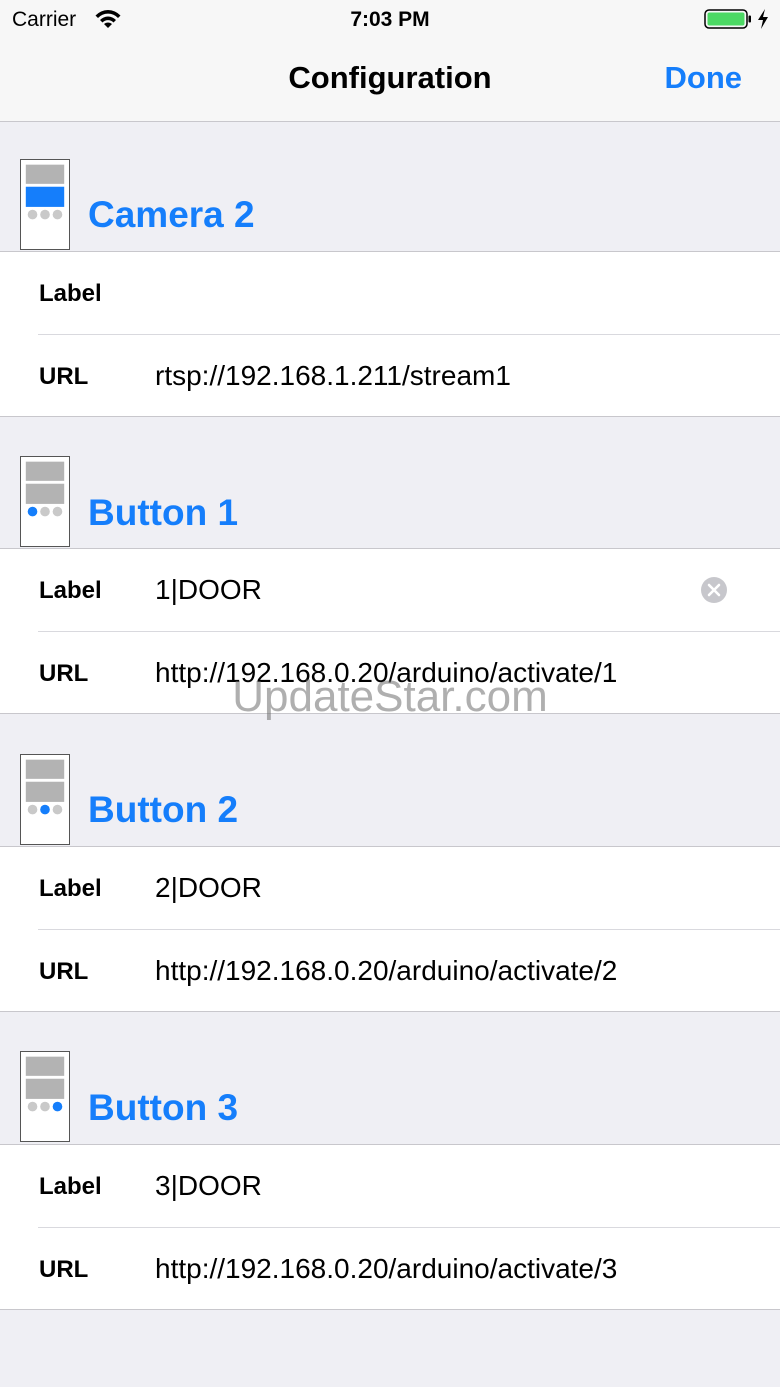  What do you see at coordinates (163, 512) in the screenshot?
I see `section-title: Button 1` at bounding box center [163, 512].